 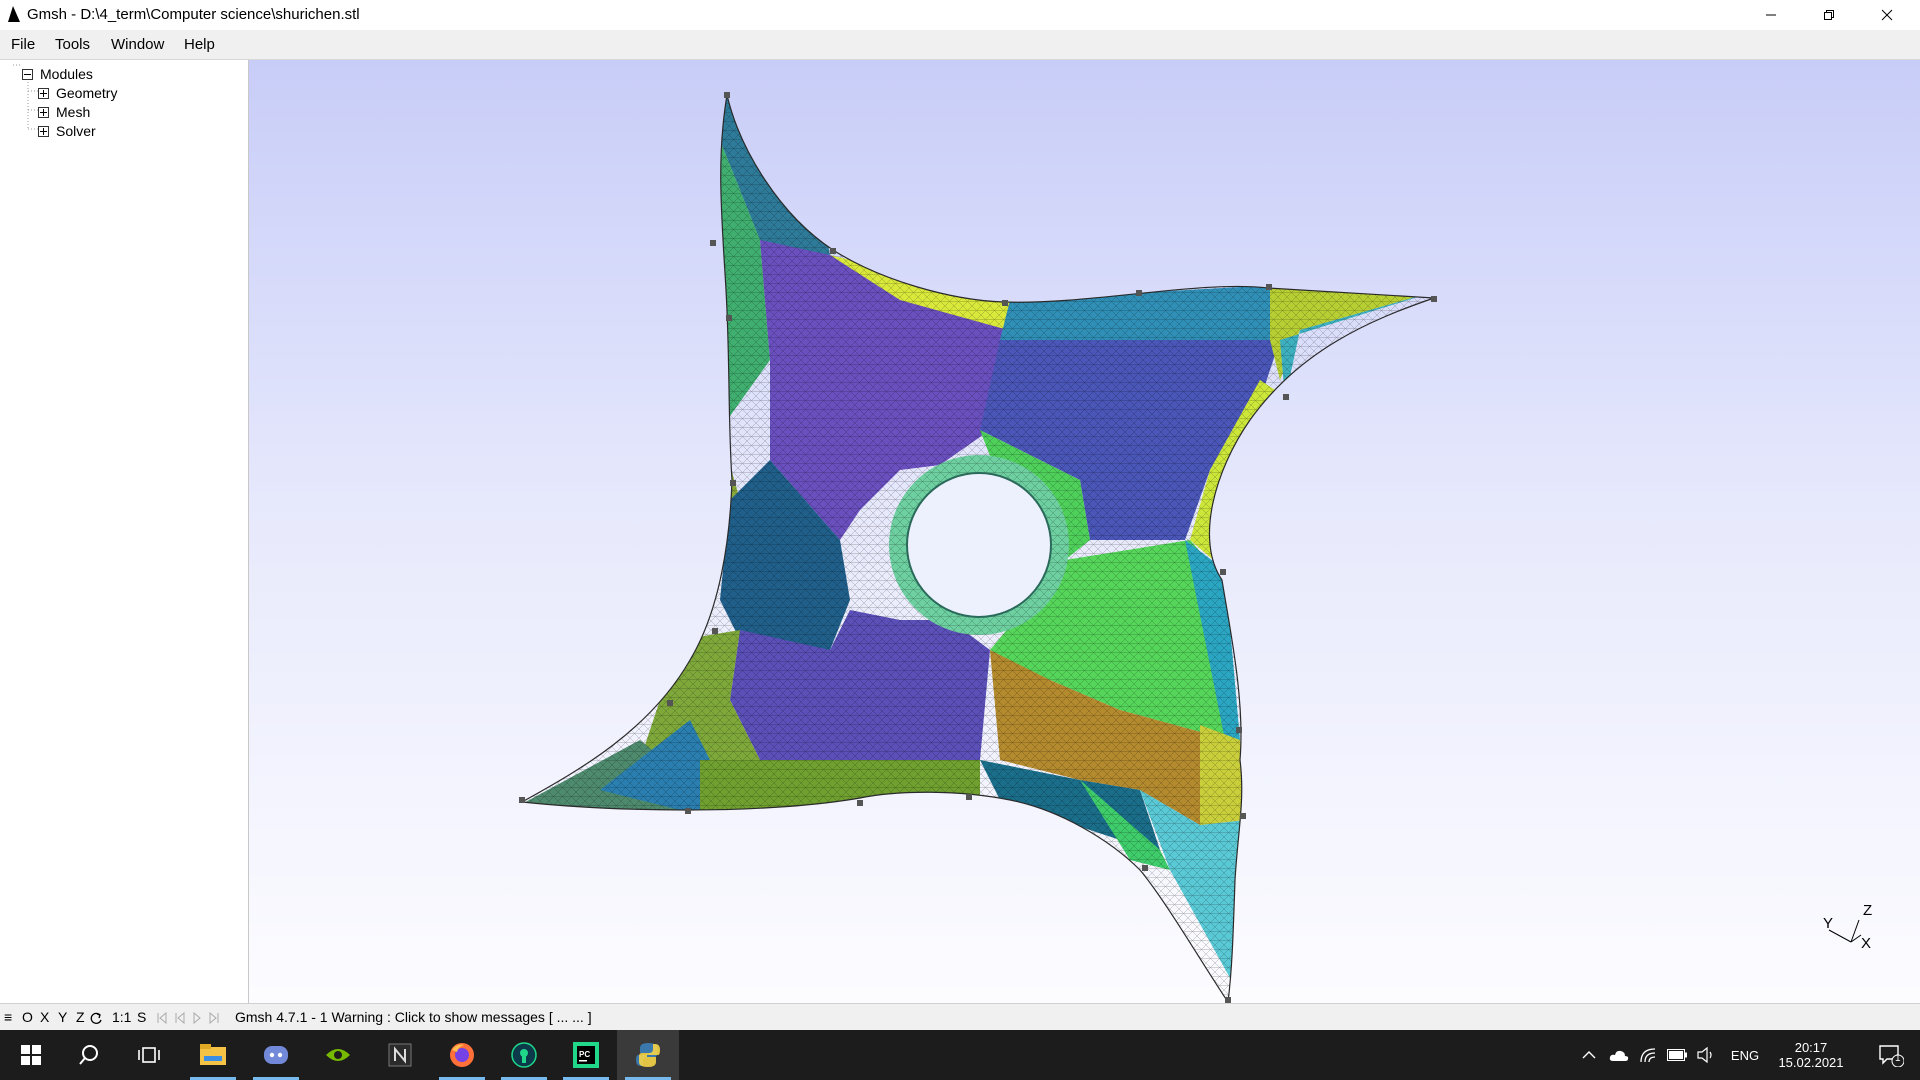 I want to click on firefox-icon, so click(x=462, y=1055).